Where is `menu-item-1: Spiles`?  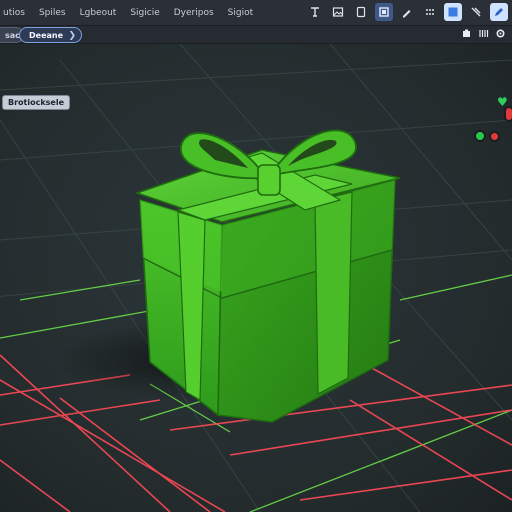 menu-item-1: Spiles is located at coordinates (52, 13).